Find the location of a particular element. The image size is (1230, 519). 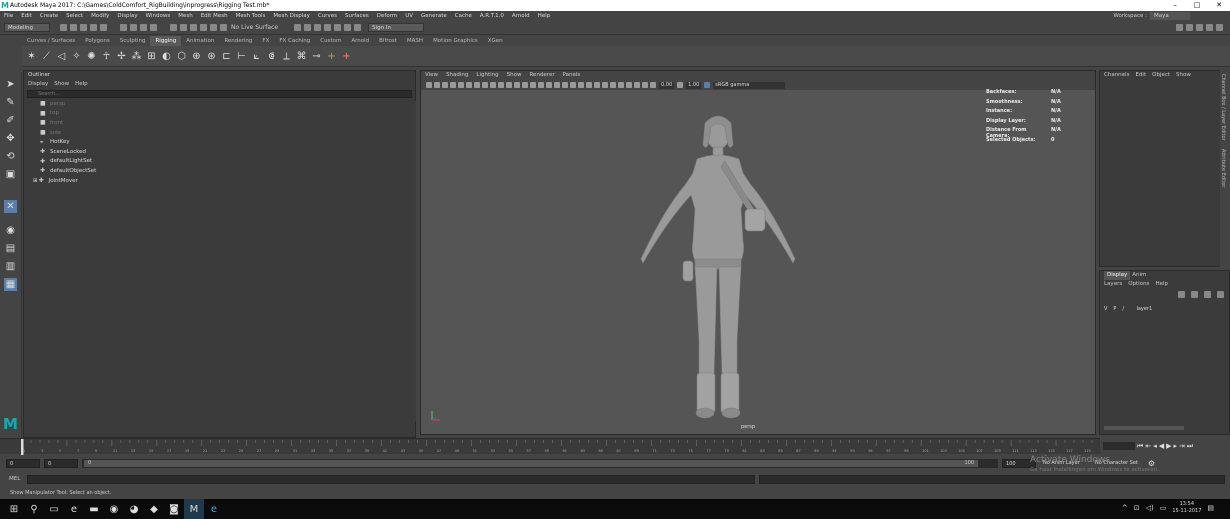

pause-render-icon is located at coordinates (357, 27).